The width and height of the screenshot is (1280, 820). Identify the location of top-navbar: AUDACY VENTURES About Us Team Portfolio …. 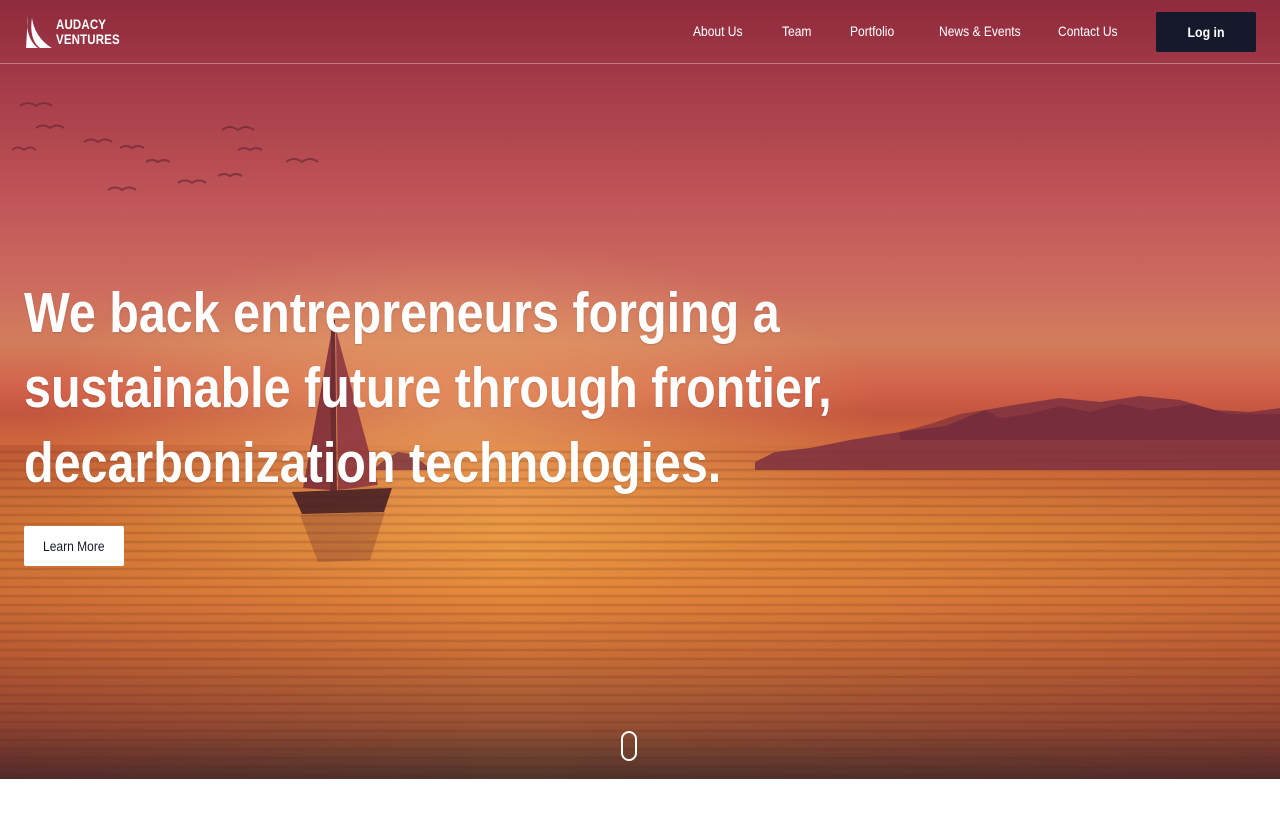
(640, 32).